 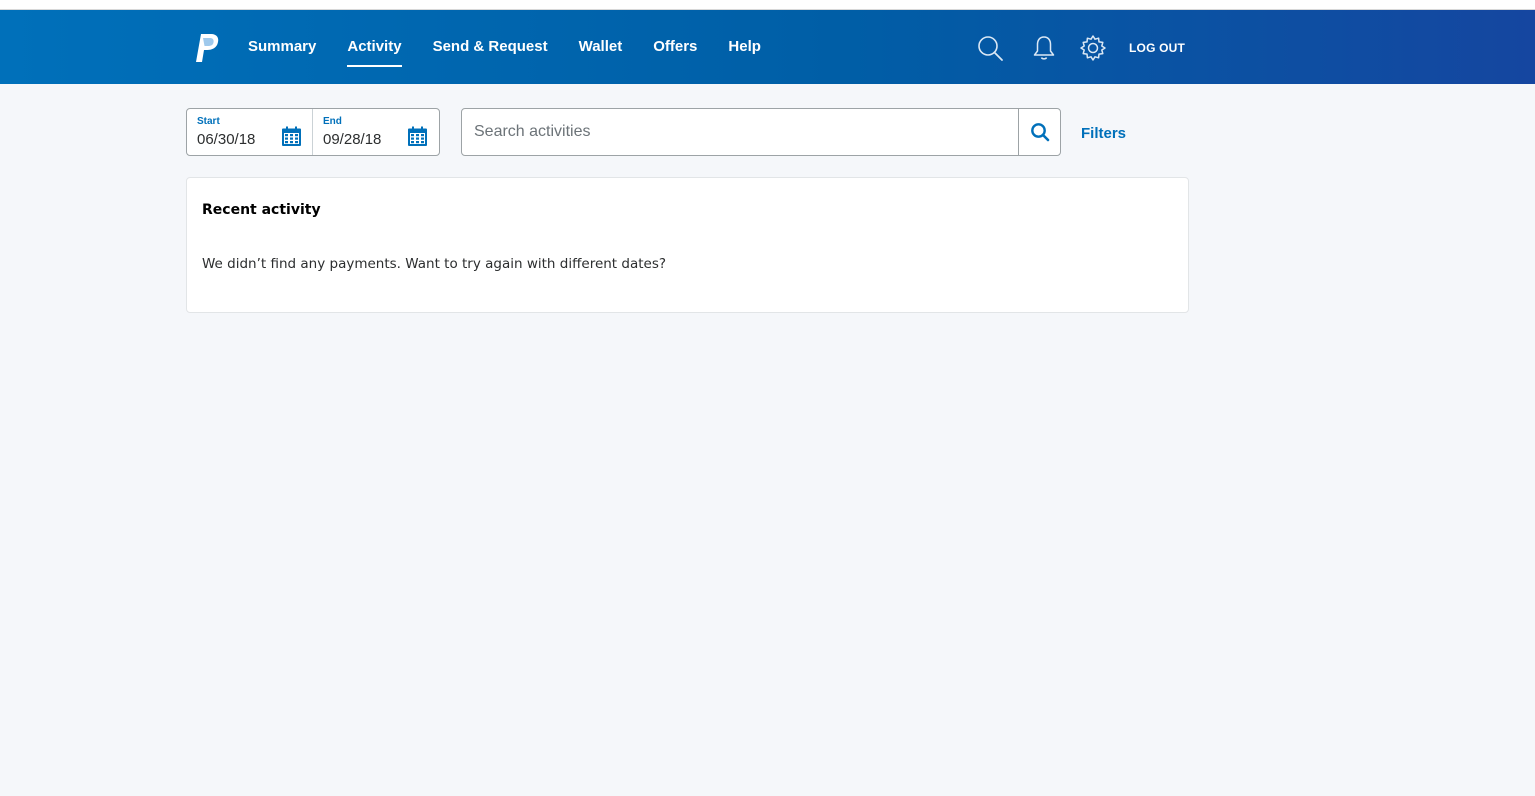 What do you see at coordinates (226, 139) in the screenshot?
I see `start-date-value: 06/30/18` at bounding box center [226, 139].